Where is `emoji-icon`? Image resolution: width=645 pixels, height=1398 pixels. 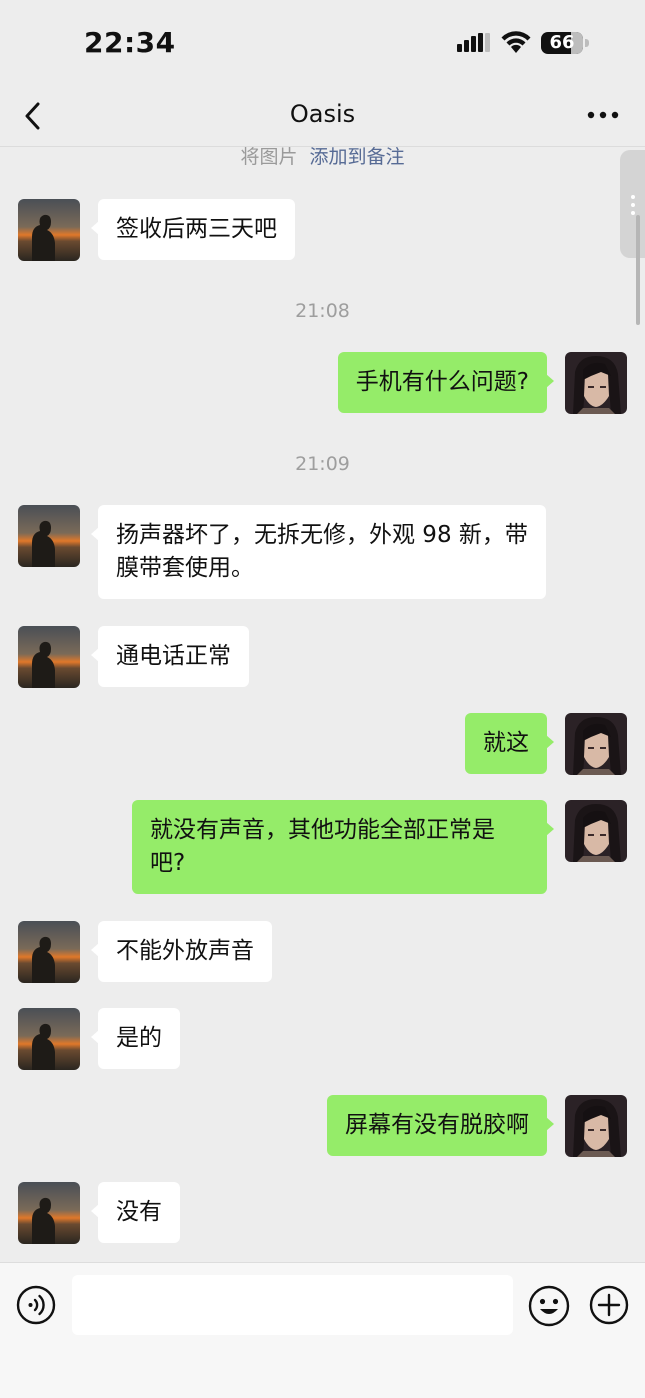
emoji-icon is located at coordinates (549, 1306).